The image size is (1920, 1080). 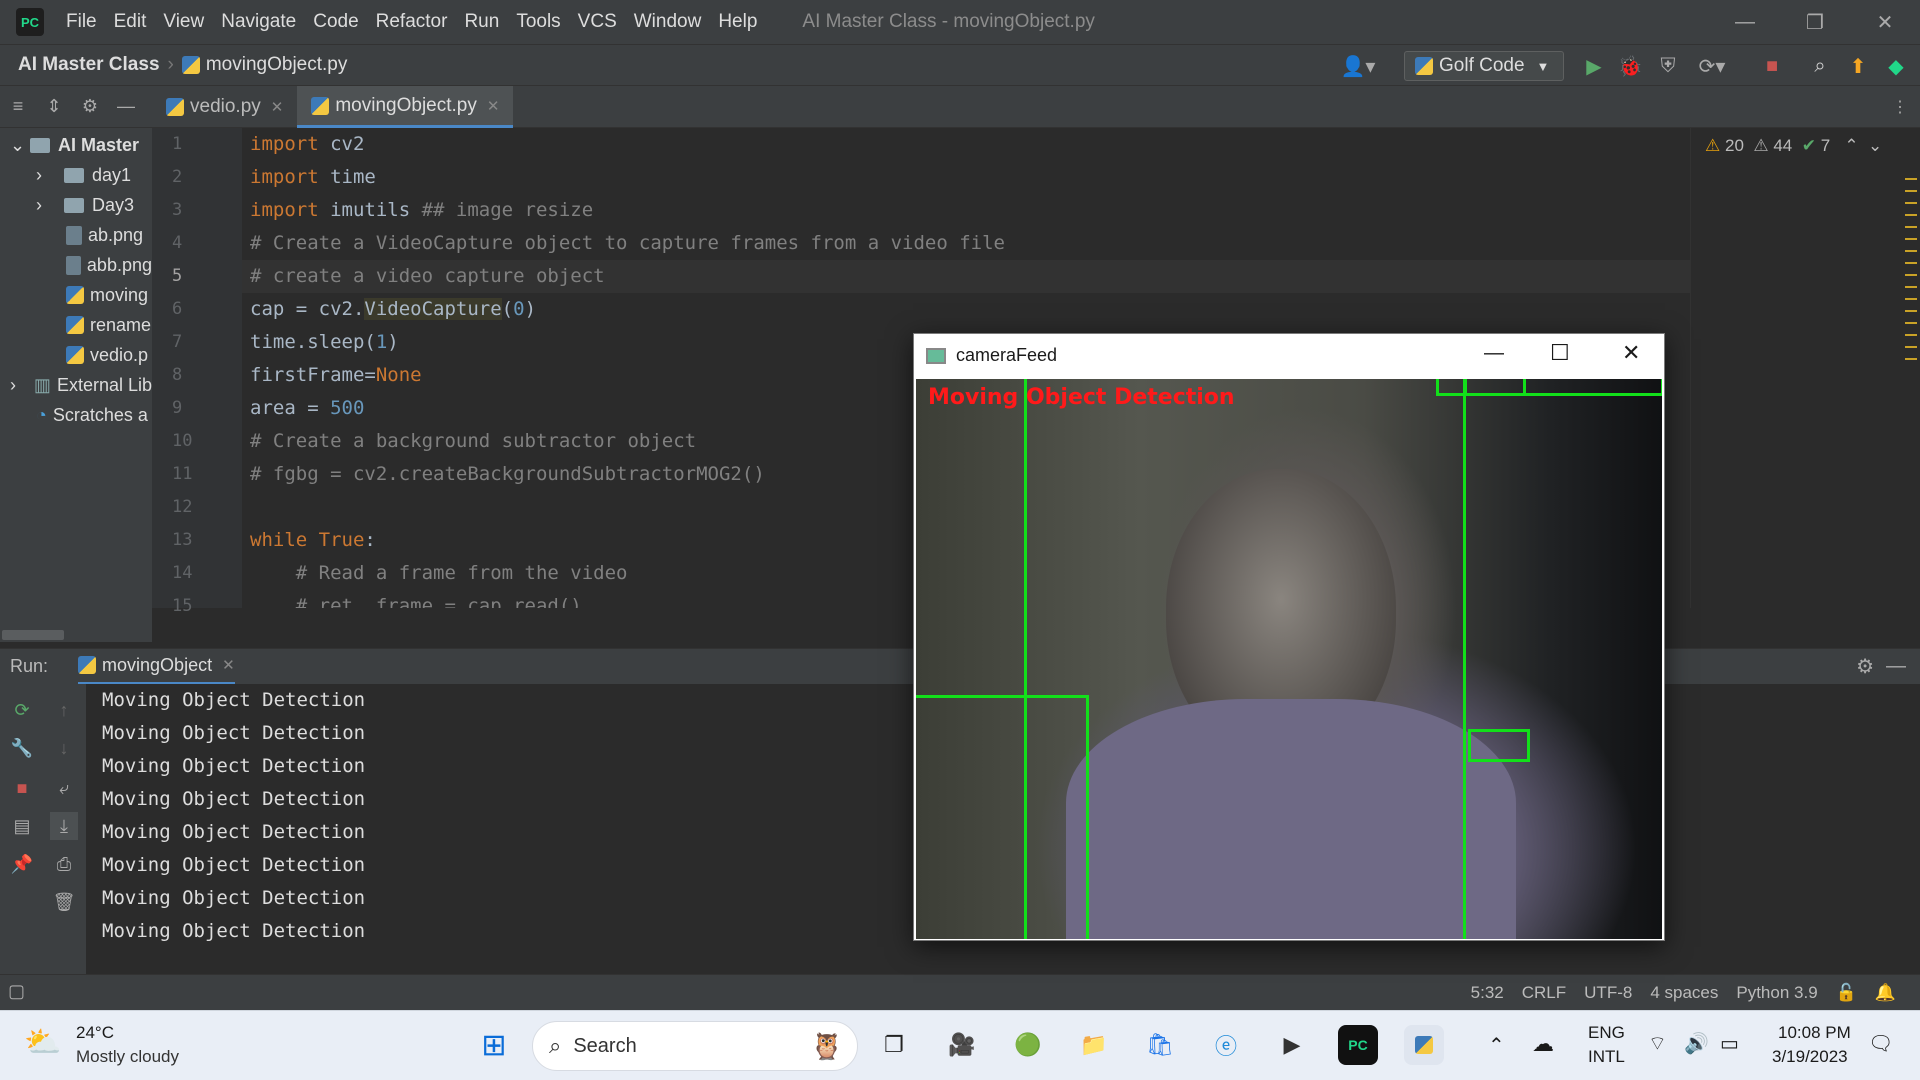 I want to click on tree-item: ab.png, so click(x=76, y=235).